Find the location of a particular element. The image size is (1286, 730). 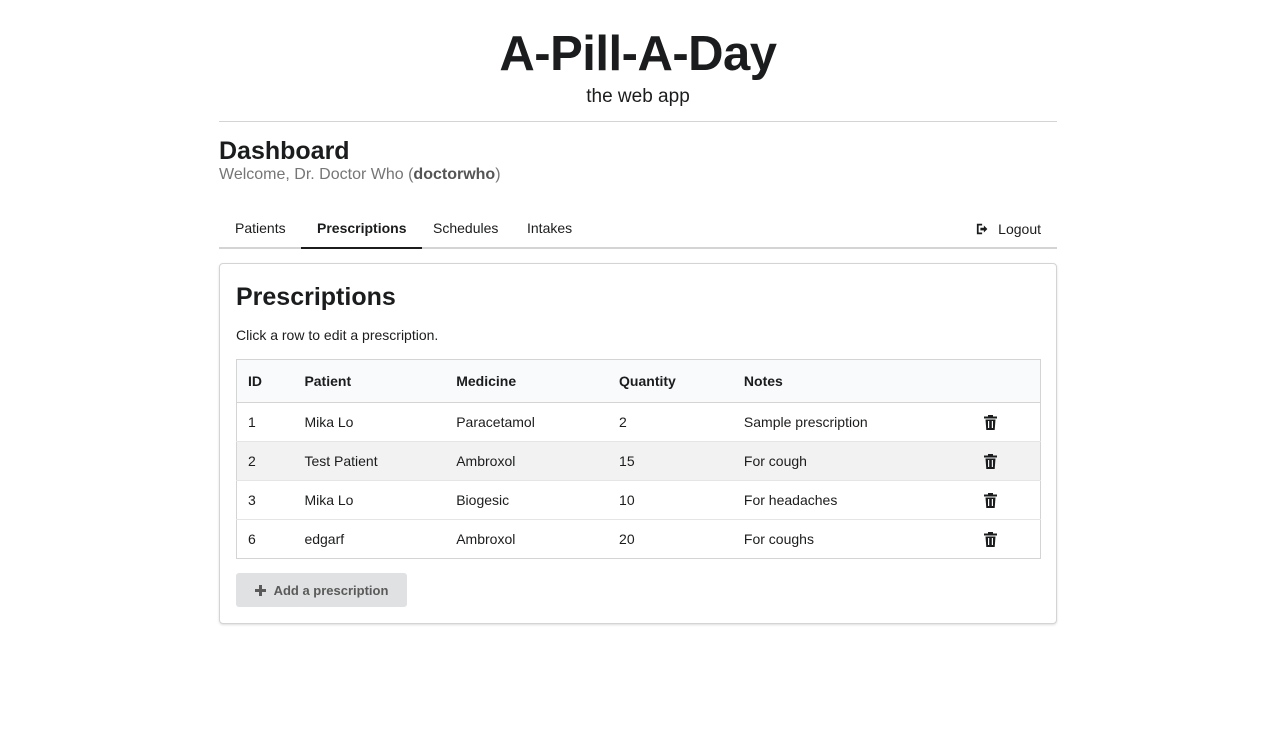

cell-notes: For headaches is located at coordinates (852, 500).